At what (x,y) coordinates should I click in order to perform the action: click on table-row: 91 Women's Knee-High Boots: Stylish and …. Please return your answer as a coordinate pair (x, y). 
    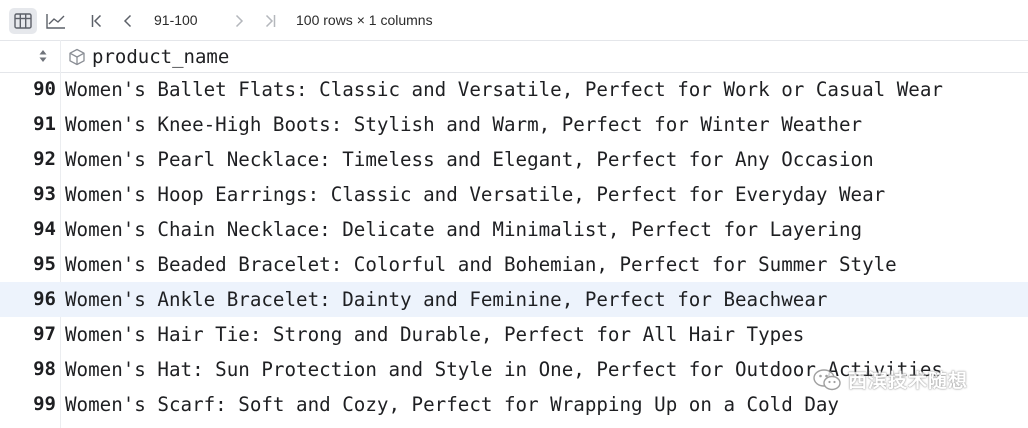
    Looking at the image, I should click on (514, 124).